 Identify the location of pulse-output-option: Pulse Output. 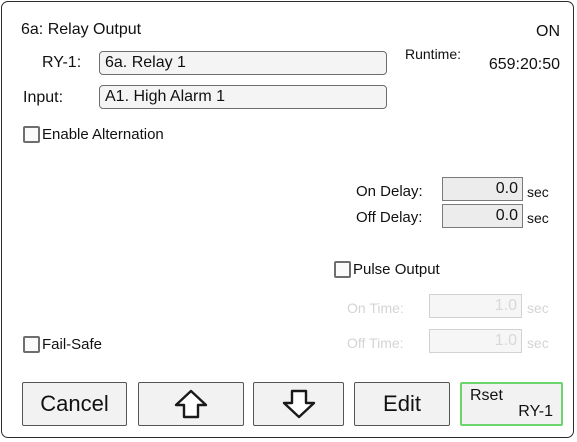
(404, 270).